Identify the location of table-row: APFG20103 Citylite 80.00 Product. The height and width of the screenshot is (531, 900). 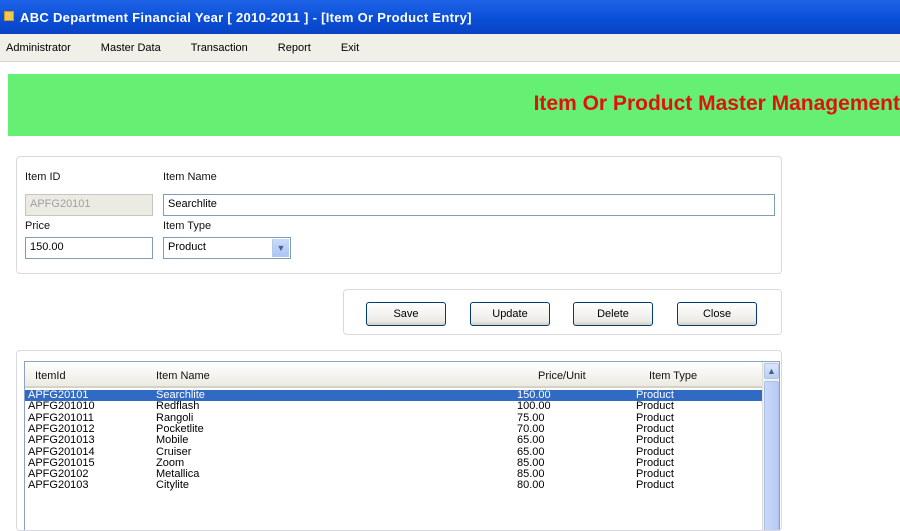
(394, 485).